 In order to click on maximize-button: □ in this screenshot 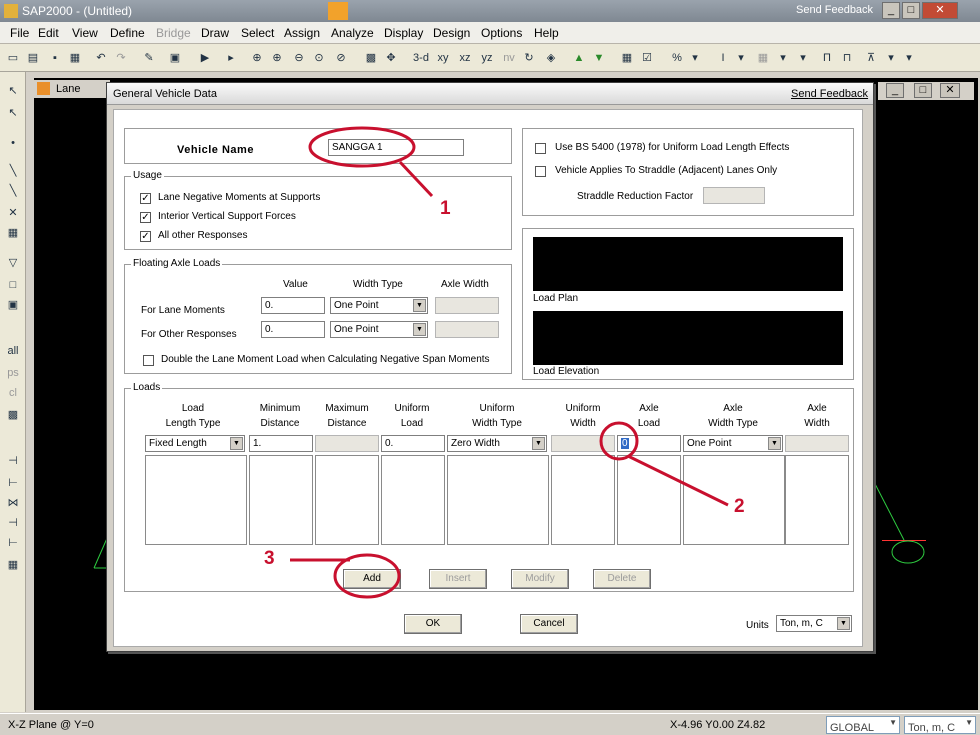, I will do `click(911, 10)`.